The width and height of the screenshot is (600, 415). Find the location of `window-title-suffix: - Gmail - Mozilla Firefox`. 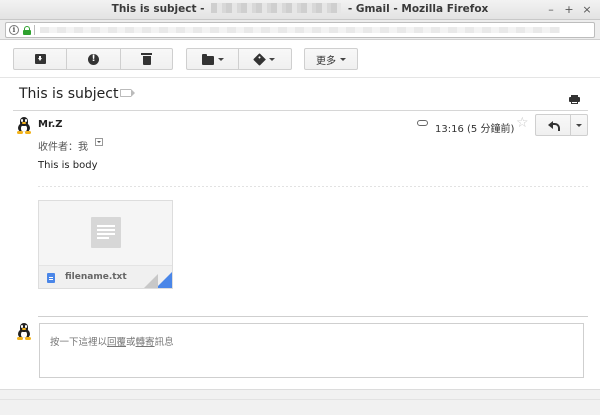

window-title-suffix: - Gmail - Mozilla Firefox is located at coordinates (418, 9).